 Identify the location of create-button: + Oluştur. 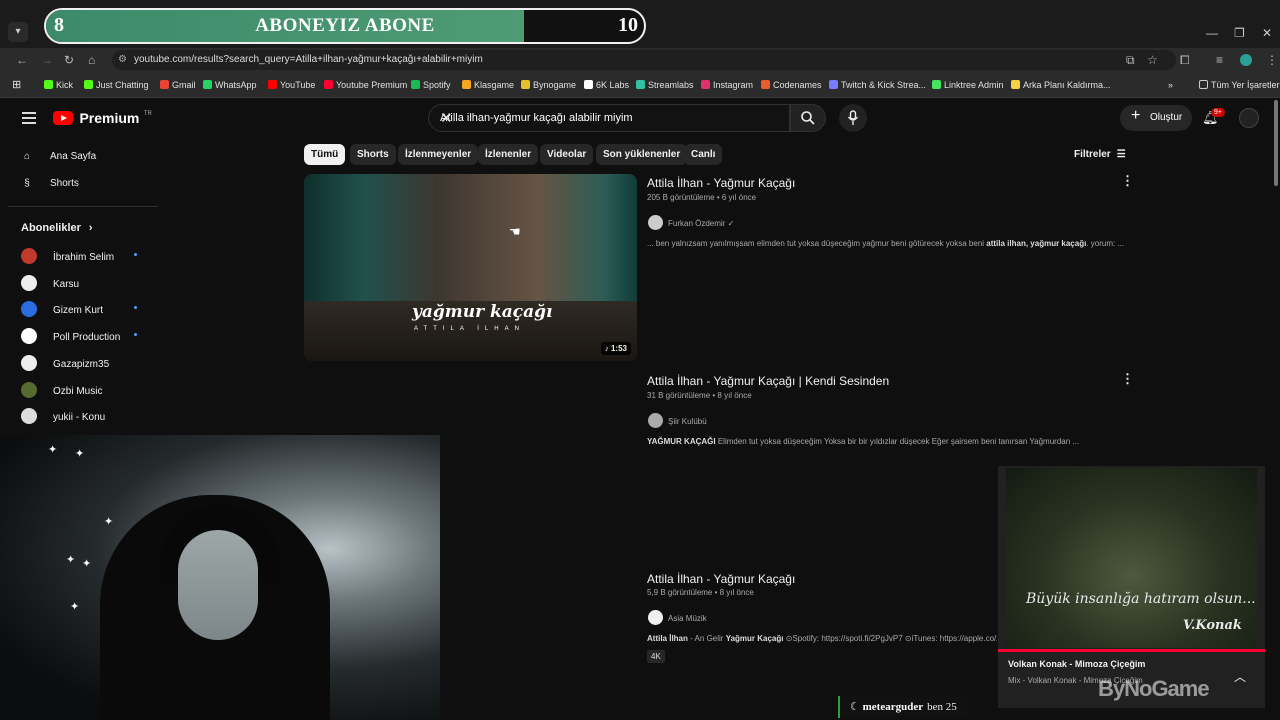
(1156, 118).